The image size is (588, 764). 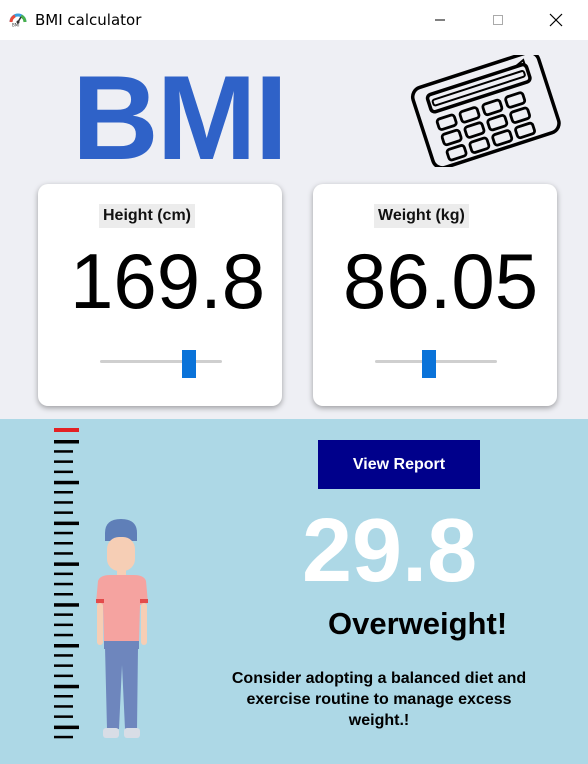 I want to click on maximize-button, so click(x=498, y=20).